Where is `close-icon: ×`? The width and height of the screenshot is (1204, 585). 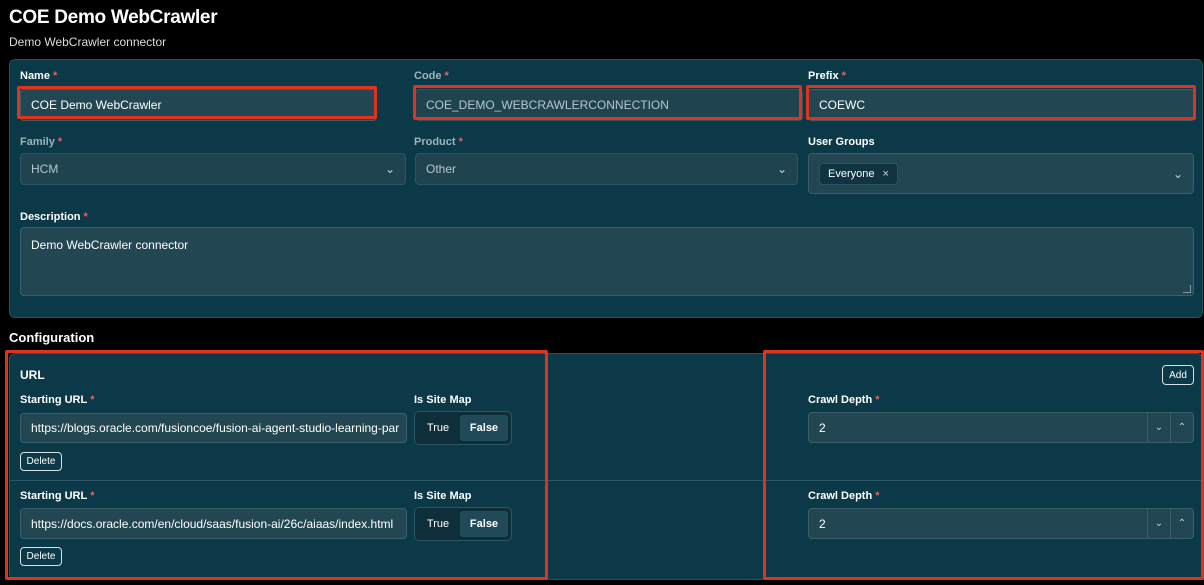
close-icon: × is located at coordinates (885, 174).